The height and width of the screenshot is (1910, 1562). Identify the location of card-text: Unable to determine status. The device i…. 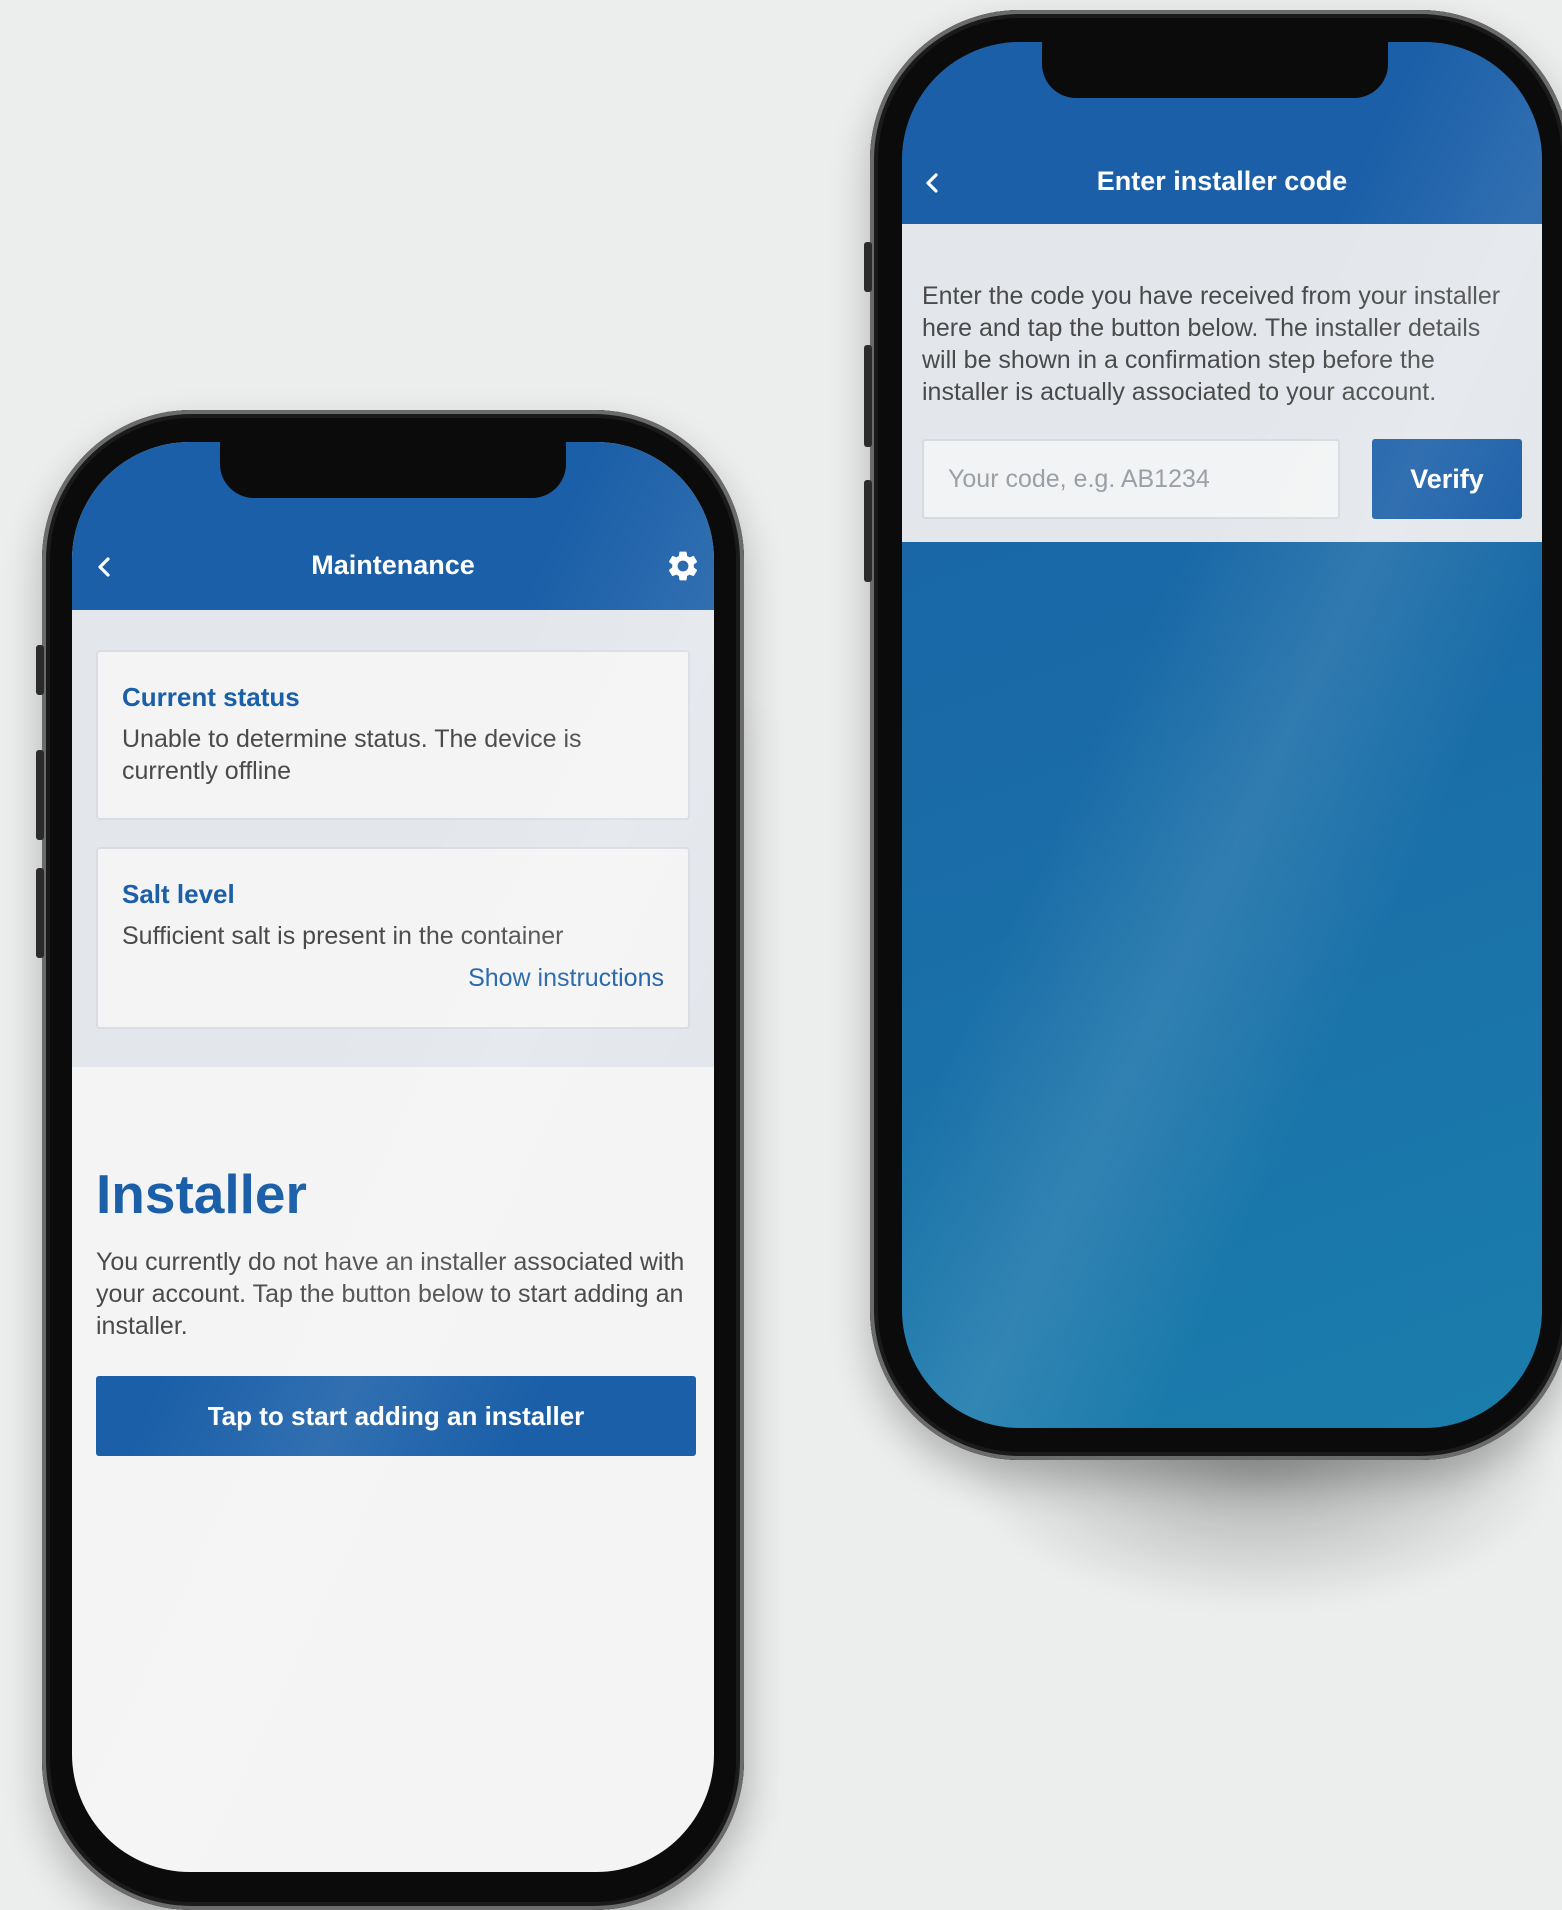
(352, 755).